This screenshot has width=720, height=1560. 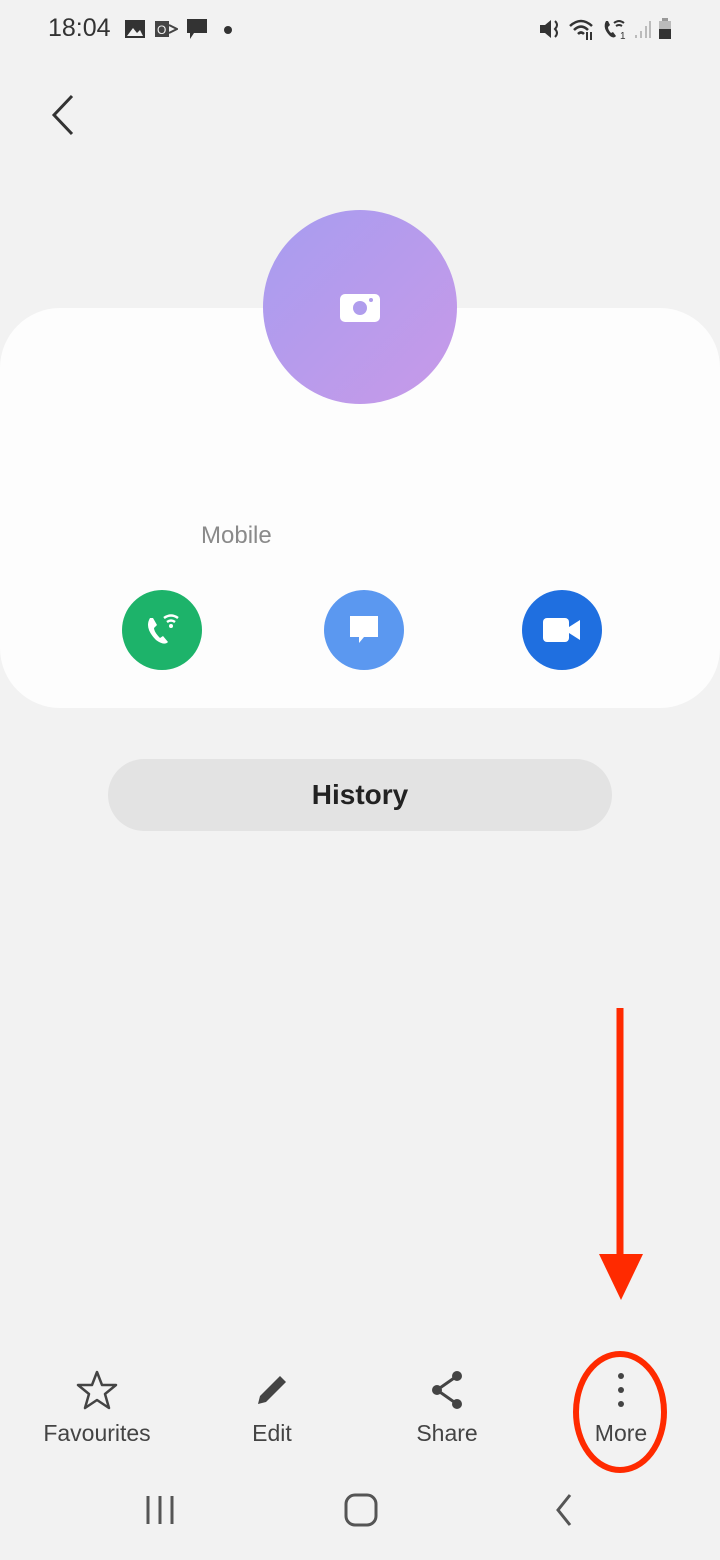 What do you see at coordinates (623, 35) in the screenshot?
I see `svg-text: 1` at bounding box center [623, 35].